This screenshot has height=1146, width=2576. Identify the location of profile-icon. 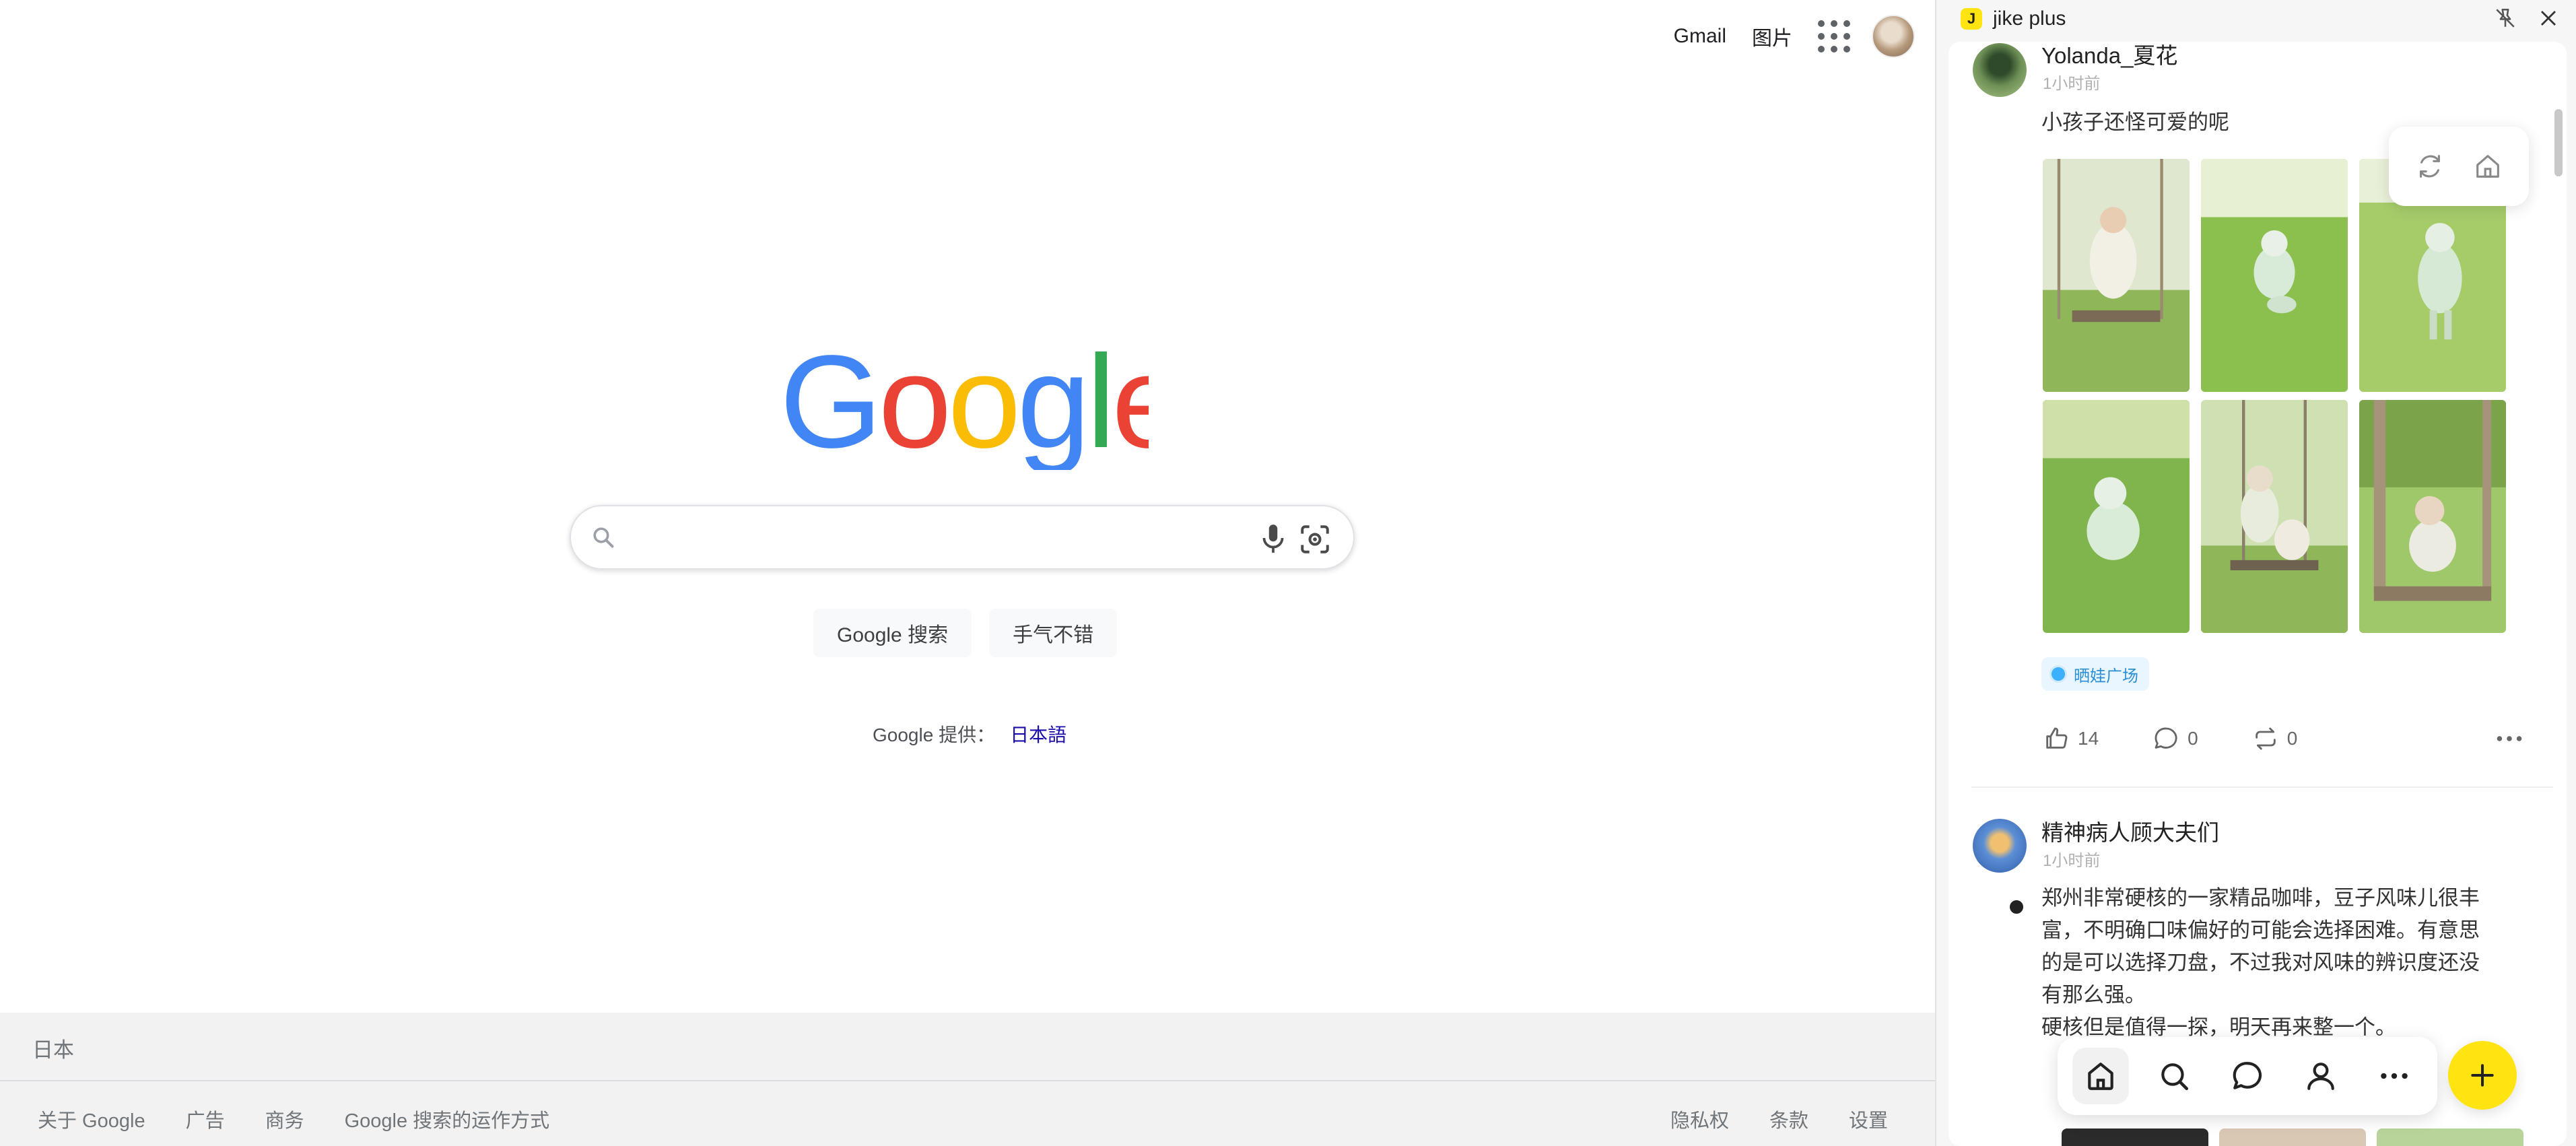
(2320, 1076).